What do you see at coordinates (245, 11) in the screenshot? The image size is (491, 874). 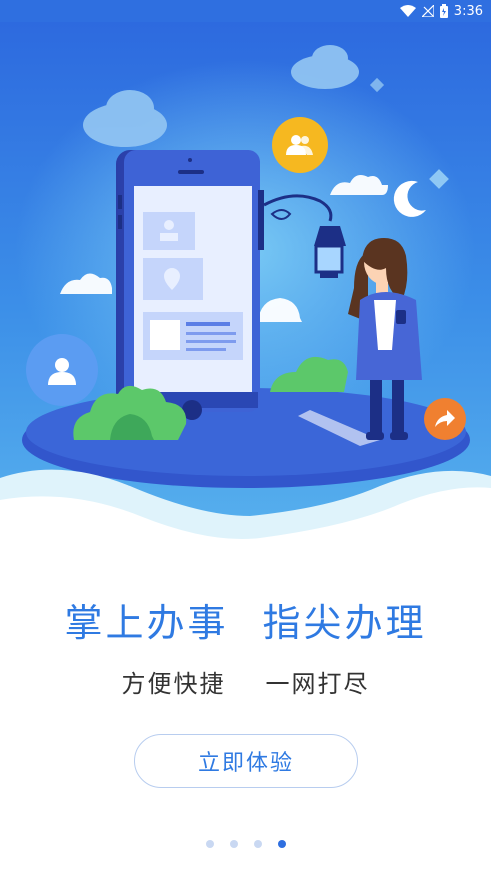 I see `status-bar: 3:36` at bounding box center [245, 11].